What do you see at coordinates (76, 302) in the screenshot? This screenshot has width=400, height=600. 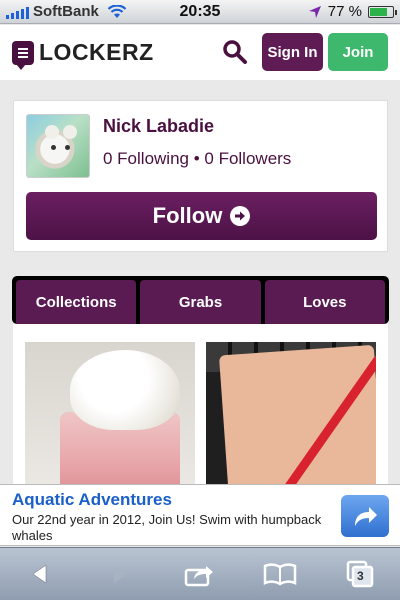 I see `tab-collections: Collections` at bounding box center [76, 302].